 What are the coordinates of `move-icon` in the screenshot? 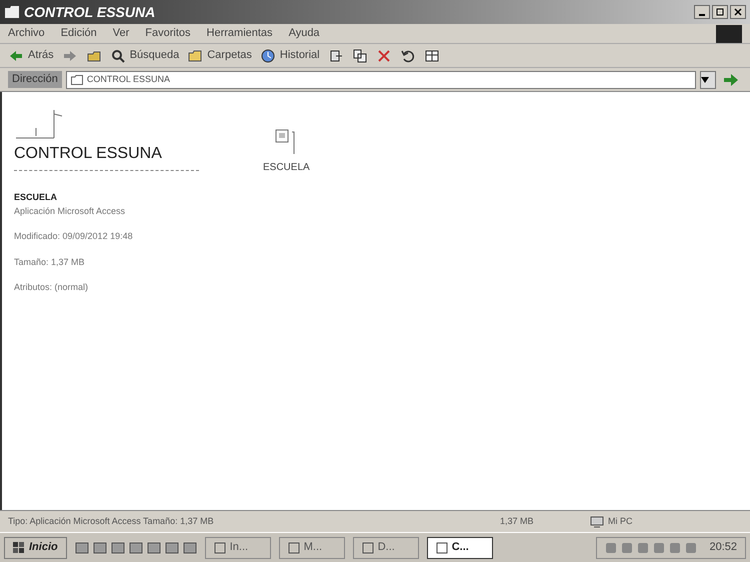 It's located at (336, 56).